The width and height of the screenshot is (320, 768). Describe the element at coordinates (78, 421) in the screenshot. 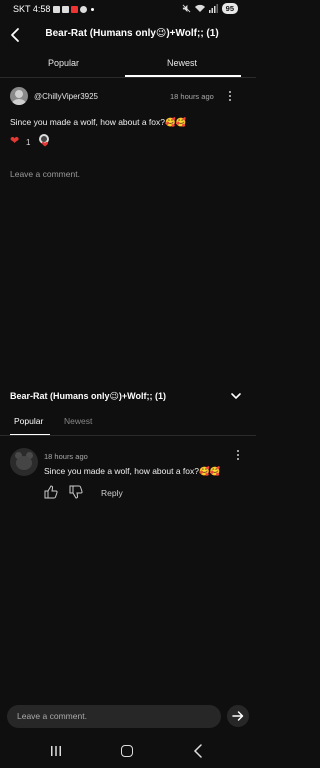

I see `sheet-tab-newest: Newest` at that location.